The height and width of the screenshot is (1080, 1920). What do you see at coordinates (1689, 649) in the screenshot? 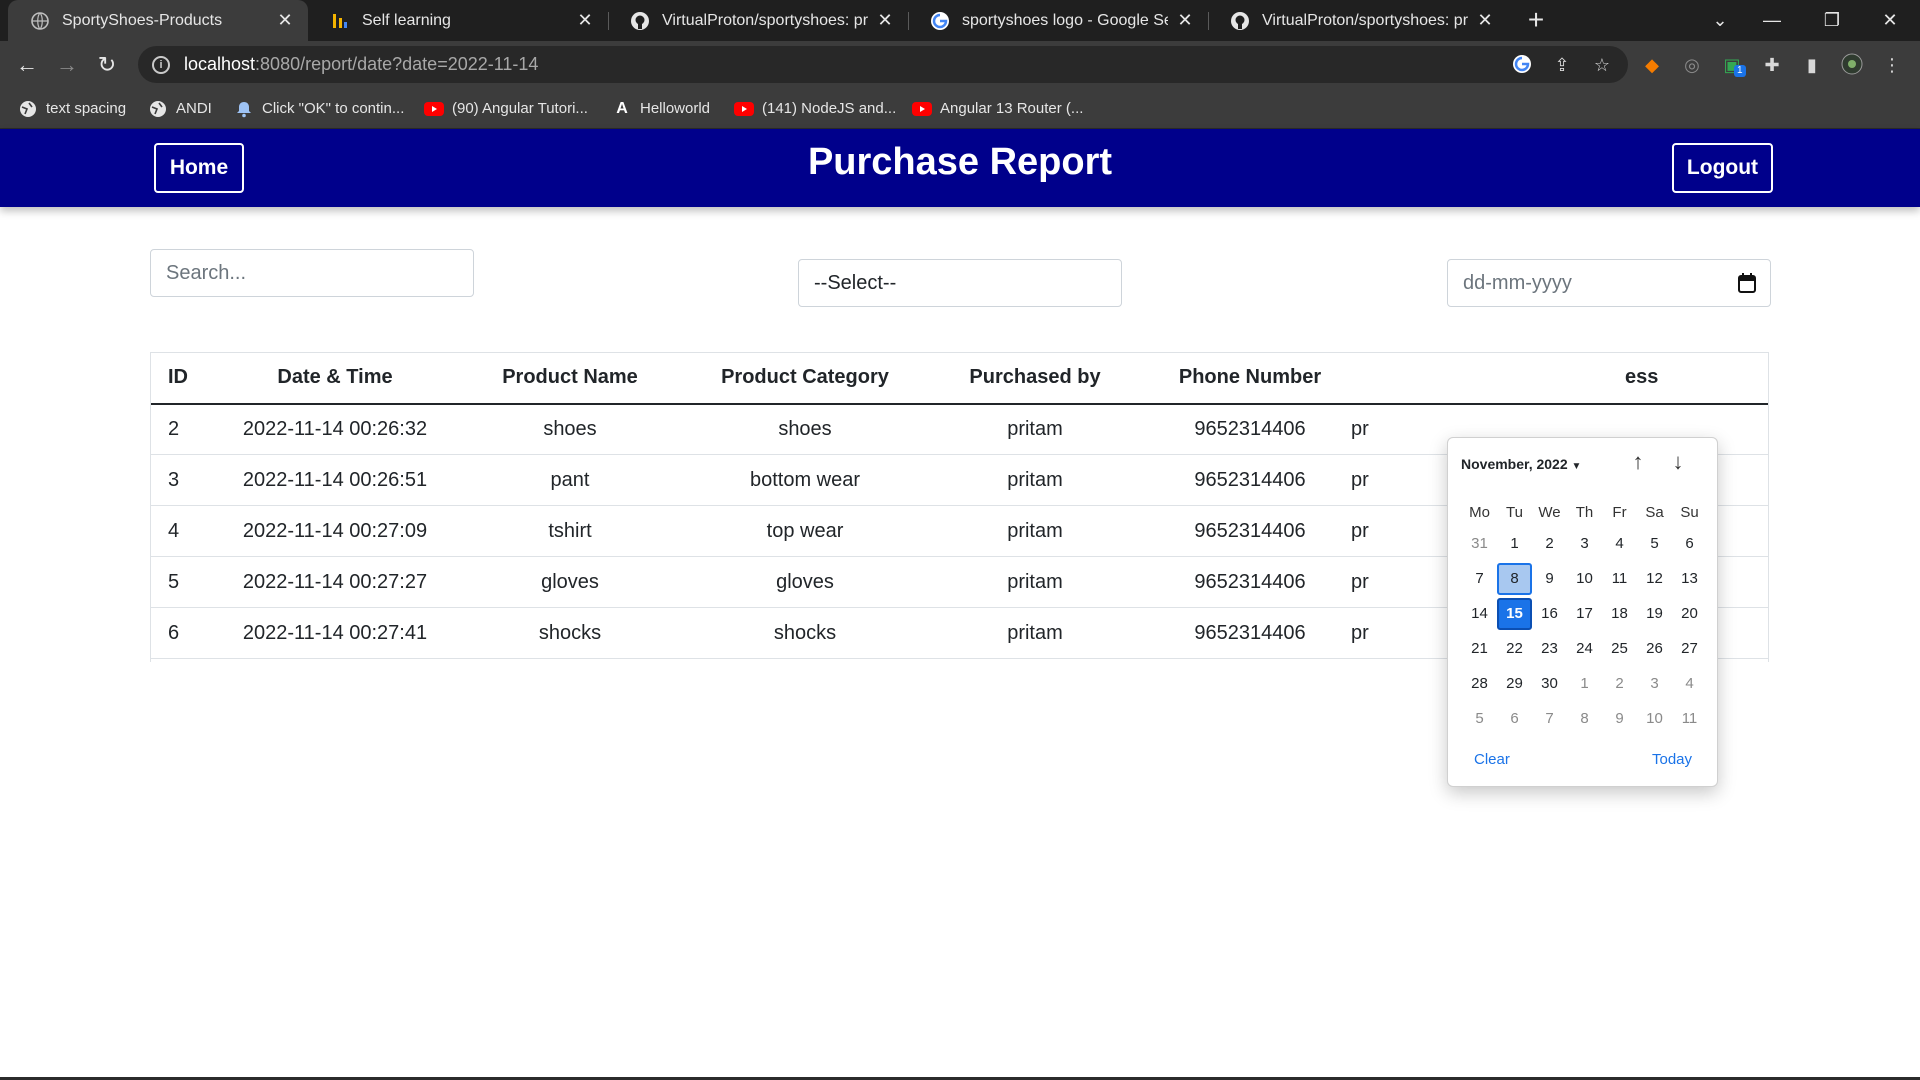
I see `calendar-day: 27` at bounding box center [1689, 649].